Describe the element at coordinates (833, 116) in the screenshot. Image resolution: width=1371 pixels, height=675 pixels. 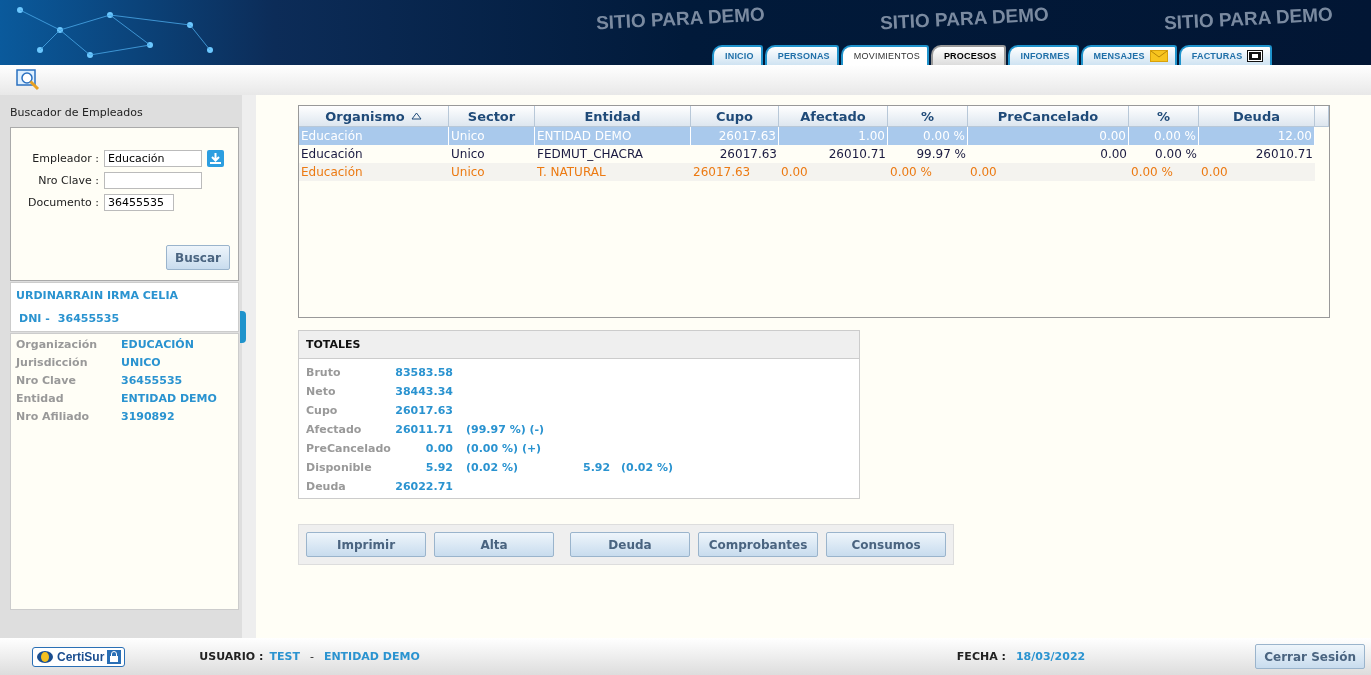
I see `column-header: Afectado` at that location.